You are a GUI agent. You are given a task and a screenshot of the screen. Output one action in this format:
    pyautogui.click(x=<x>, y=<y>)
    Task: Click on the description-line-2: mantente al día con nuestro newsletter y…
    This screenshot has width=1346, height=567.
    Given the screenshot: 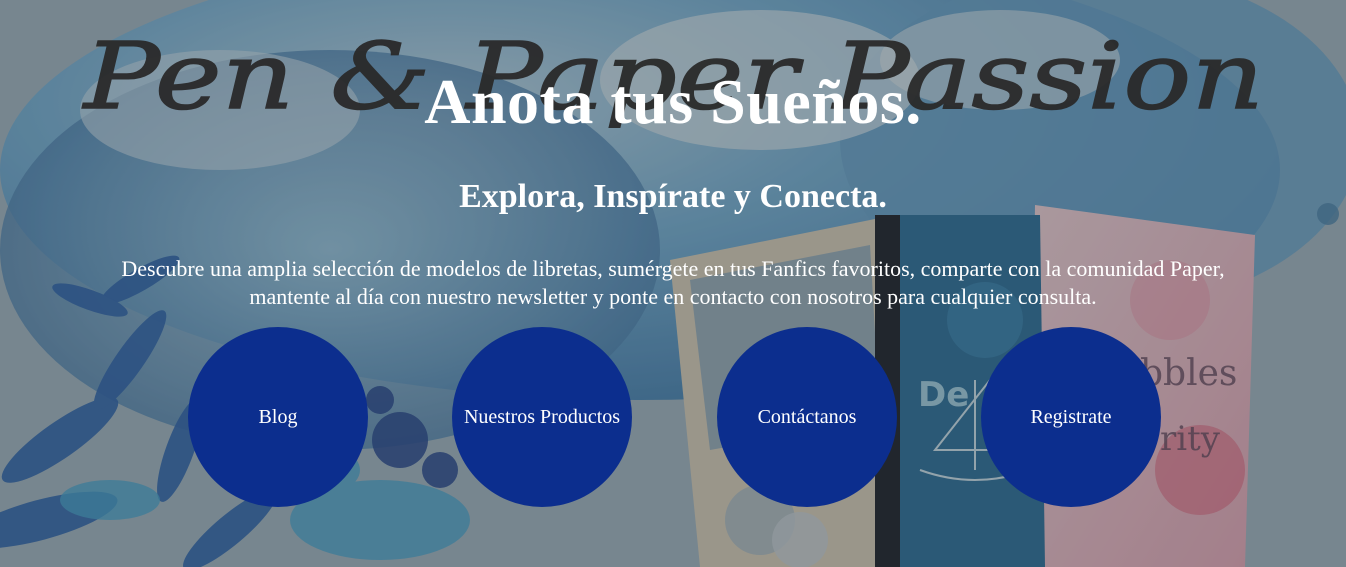 What is the action you would take?
    pyautogui.click(x=673, y=296)
    